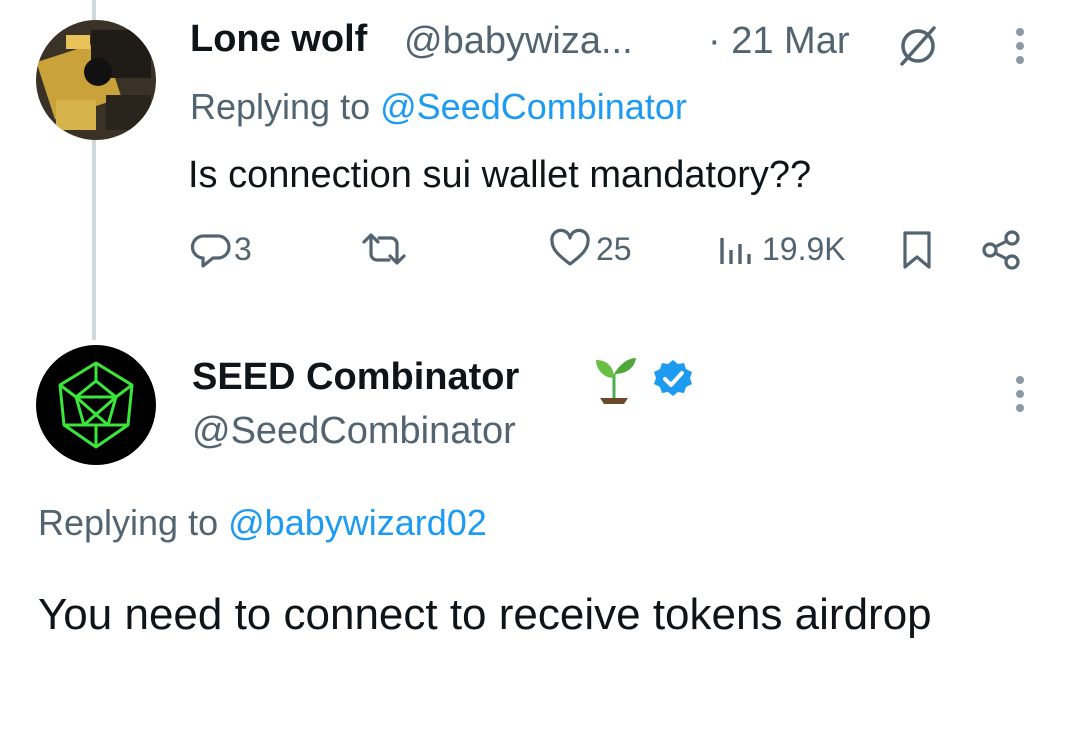  Describe the element at coordinates (614, 380) in the screenshot. I see `seedling-icon` at that location.